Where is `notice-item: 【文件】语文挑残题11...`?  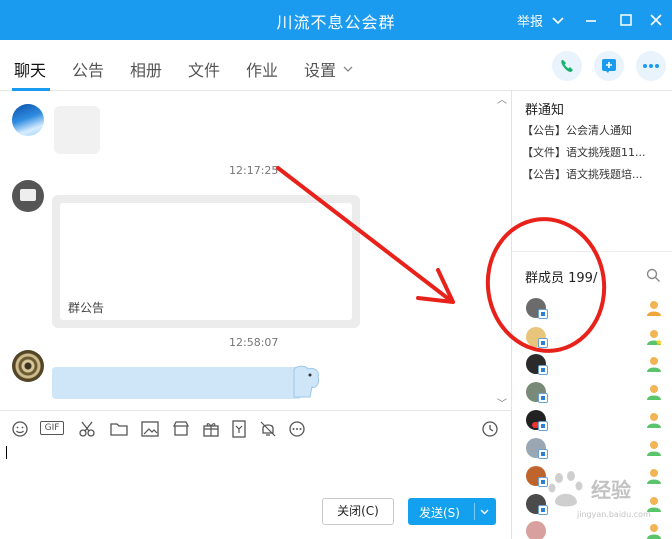
notice-item: 【文件】语文挑残题11... is located at coordinates (596, 152).